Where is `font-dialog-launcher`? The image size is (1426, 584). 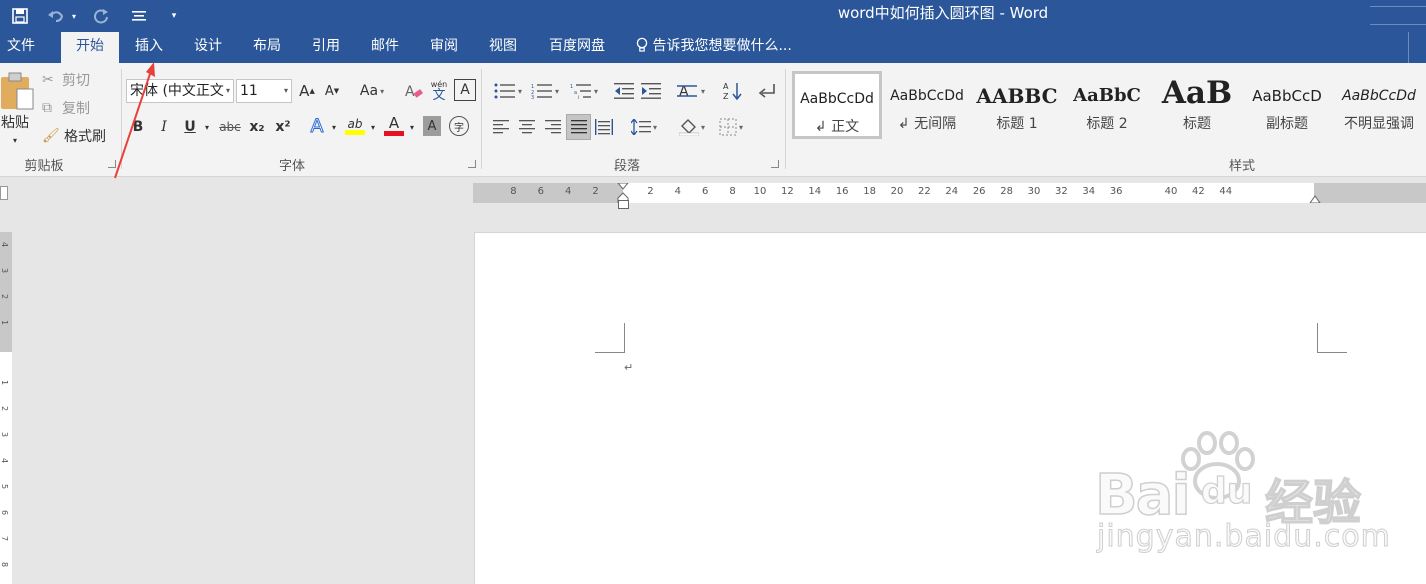
font-dialog-launcher is located at coordinates (472, 164).